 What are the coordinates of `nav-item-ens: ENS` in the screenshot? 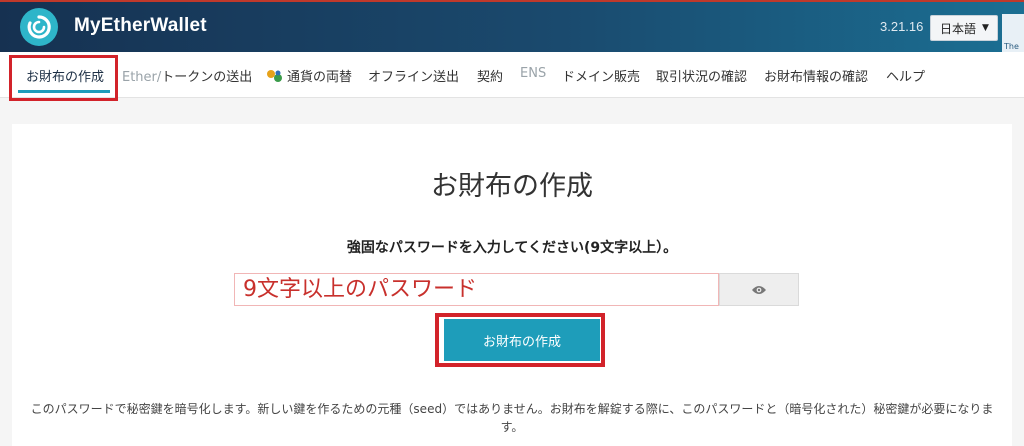 It's located at (533, 73).